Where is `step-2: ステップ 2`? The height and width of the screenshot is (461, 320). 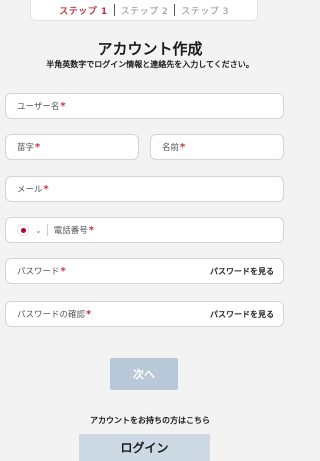
step-2: ステップ 2 is located at coordinates (144, 11).